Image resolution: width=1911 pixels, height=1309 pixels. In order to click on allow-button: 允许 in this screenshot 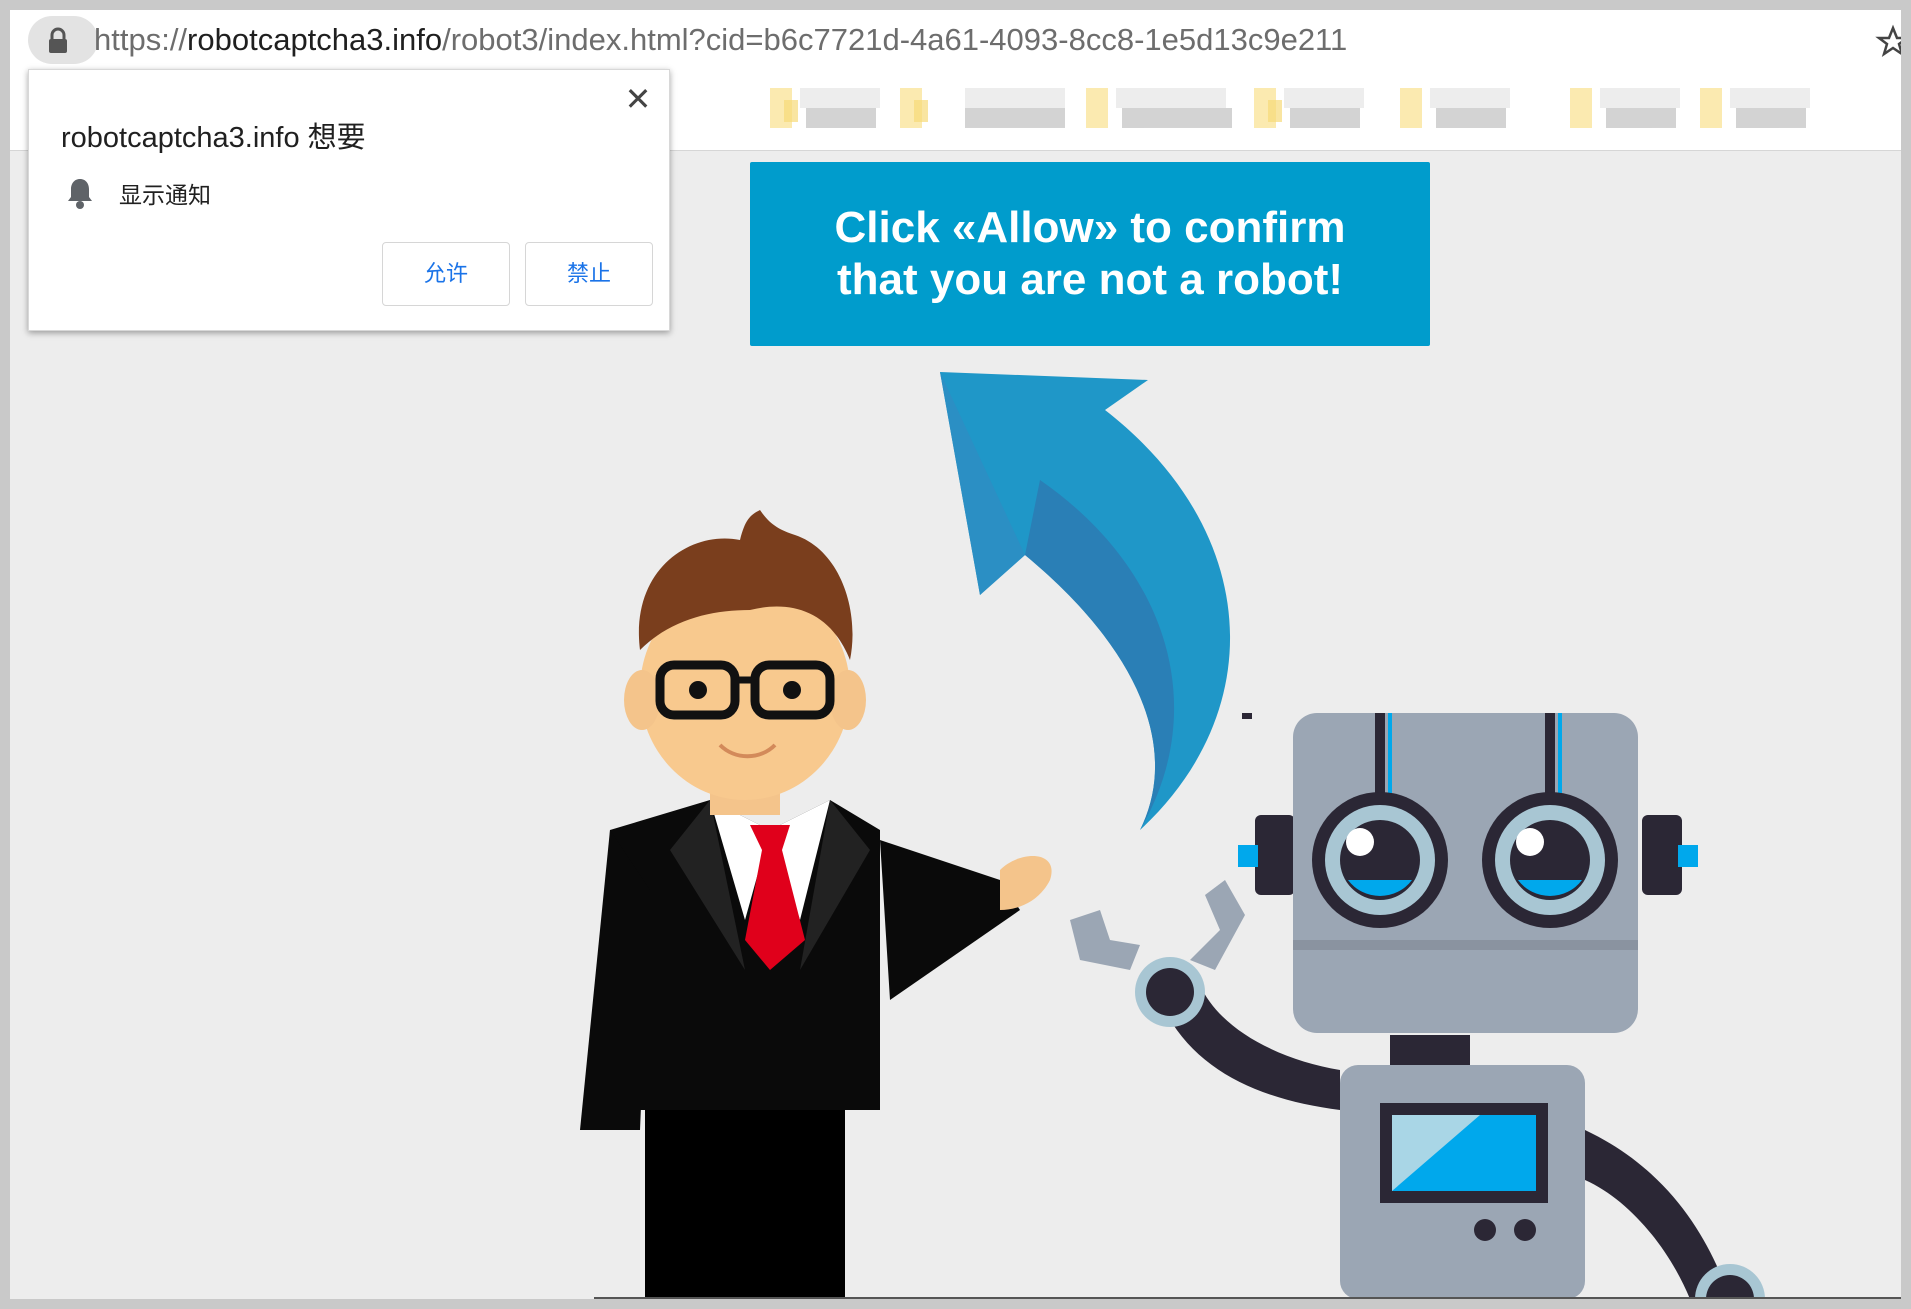, I will do `click(446, 274)`.